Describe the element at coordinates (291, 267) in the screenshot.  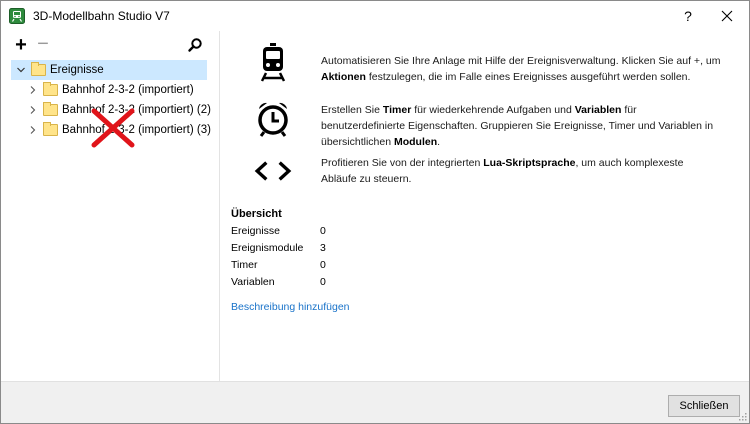
I see `overview-row: Timer 0` at that location.